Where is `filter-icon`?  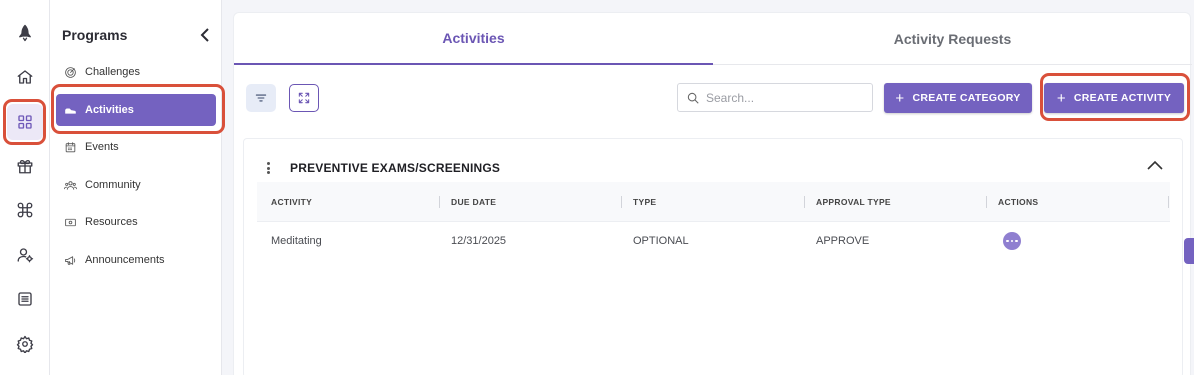
filter-icon is located at coordinates (261, 98).